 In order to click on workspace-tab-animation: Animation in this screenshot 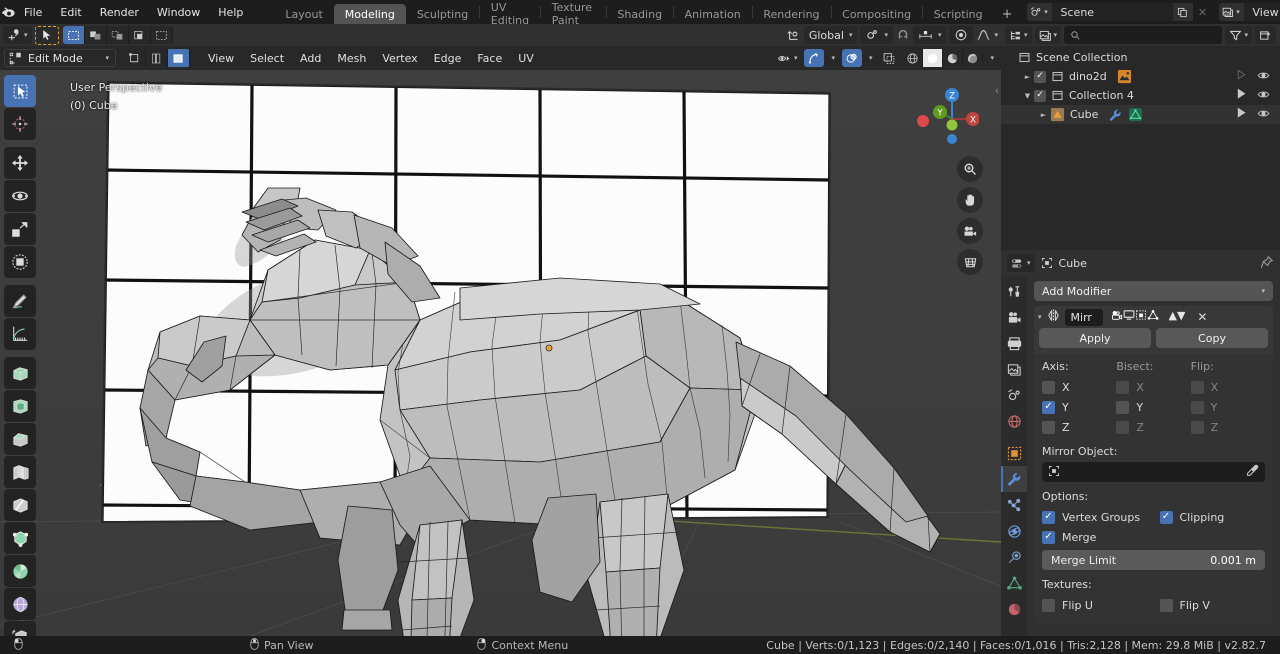, I will do `click(713, 14)`.